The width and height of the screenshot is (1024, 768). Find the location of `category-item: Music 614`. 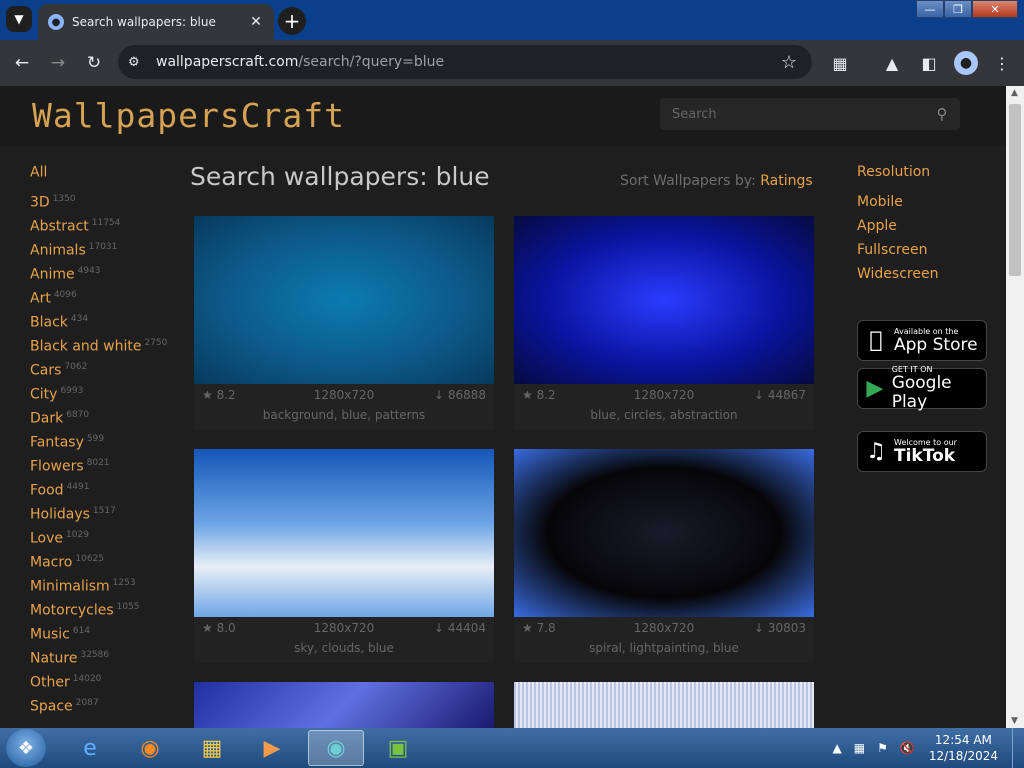

category-item: Music 614 is located at coordinates (110, 638).